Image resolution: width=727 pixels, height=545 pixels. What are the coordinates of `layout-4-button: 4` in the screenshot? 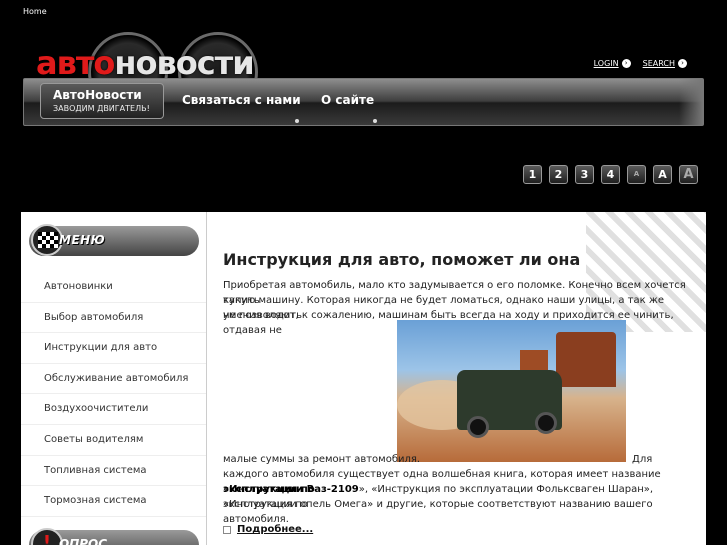 It's located at (610, 174).